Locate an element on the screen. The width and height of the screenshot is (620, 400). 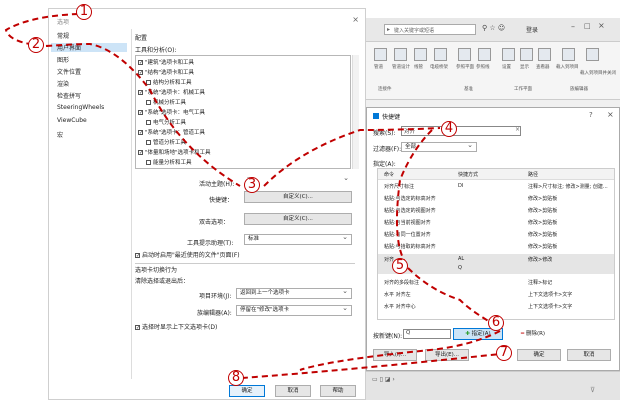
annotation-6: 6 is located at coordinates (496, 323).